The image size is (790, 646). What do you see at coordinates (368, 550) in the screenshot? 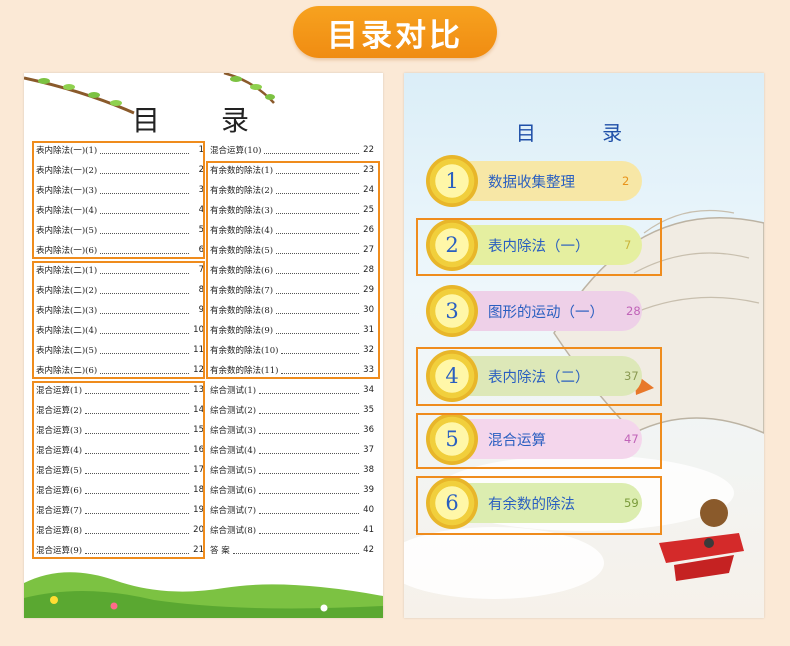
I see `toc-entry-page: 42` at bounding box center [368, 550].